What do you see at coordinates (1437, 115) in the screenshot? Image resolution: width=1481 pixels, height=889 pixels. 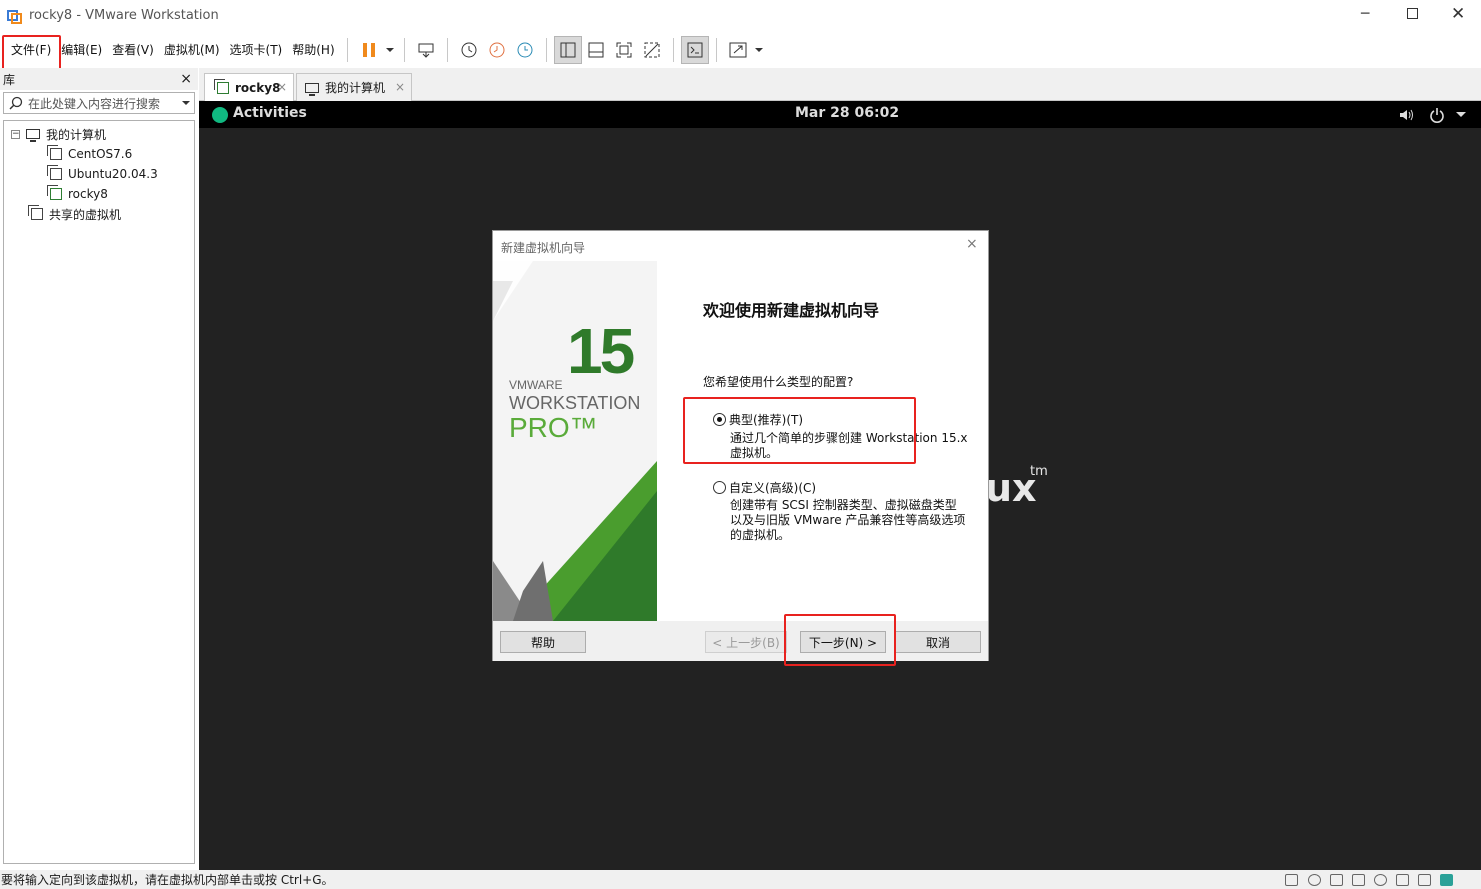 I see `power-icon` at bounding box center [1437, 115].